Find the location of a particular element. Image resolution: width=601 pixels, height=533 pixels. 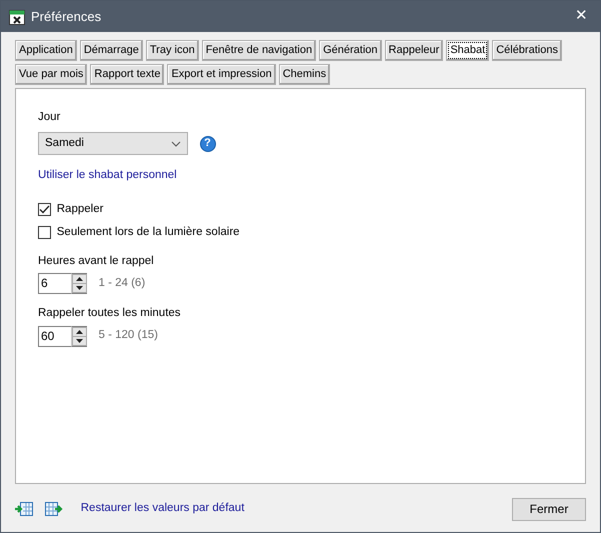

reset-defaults-link: Restaurer les valeurs par défaut is located at coordinates (162, 509).